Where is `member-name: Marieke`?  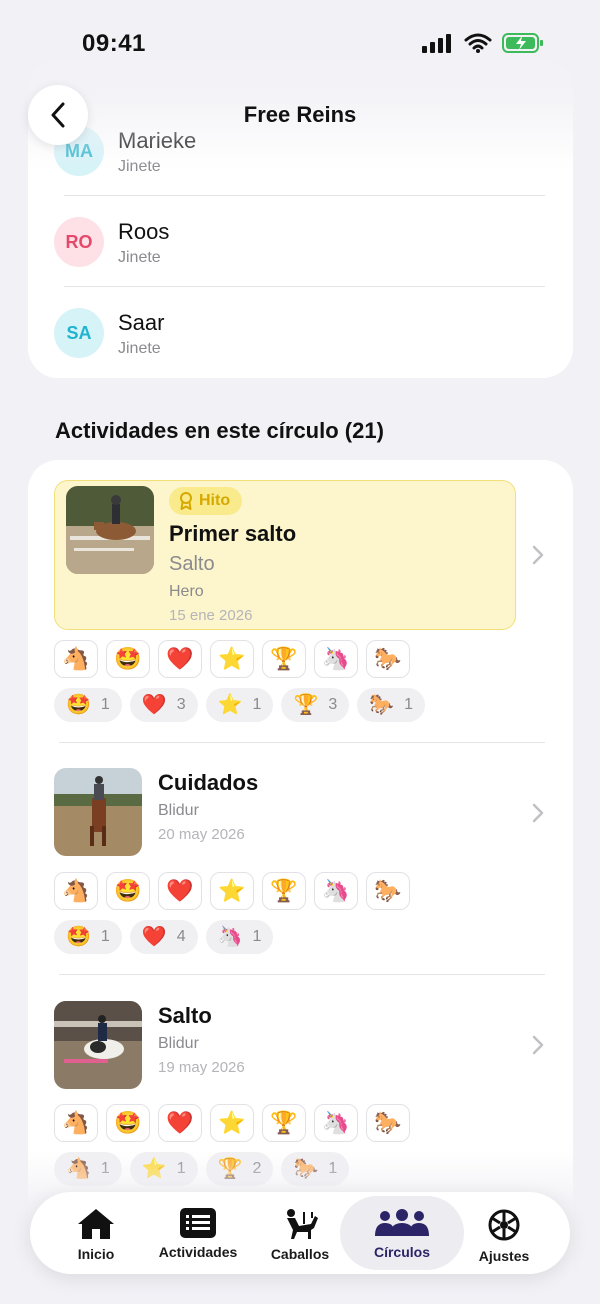 member-name: Marieke is located at coordinates (157, 140).